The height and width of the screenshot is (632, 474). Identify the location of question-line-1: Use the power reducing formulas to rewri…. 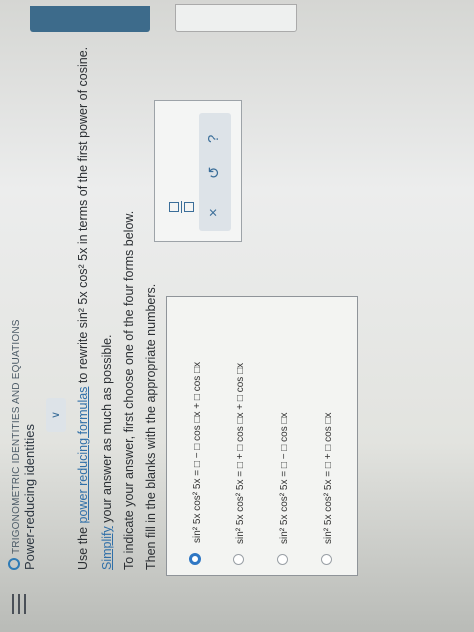
(83, 308).